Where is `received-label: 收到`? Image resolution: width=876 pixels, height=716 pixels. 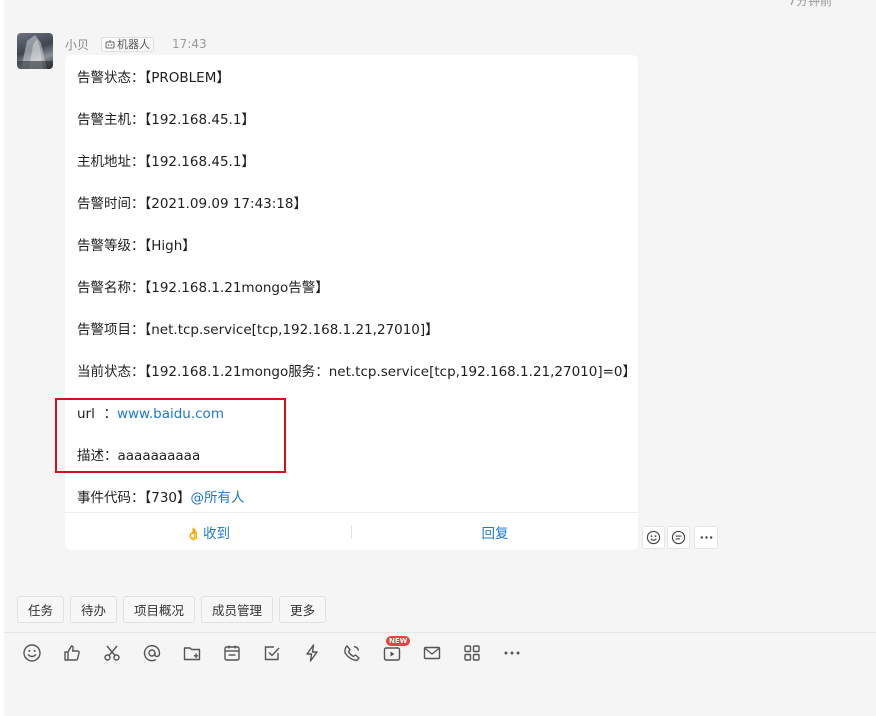
received-label: 收到 is located at coordinates (216, 533).